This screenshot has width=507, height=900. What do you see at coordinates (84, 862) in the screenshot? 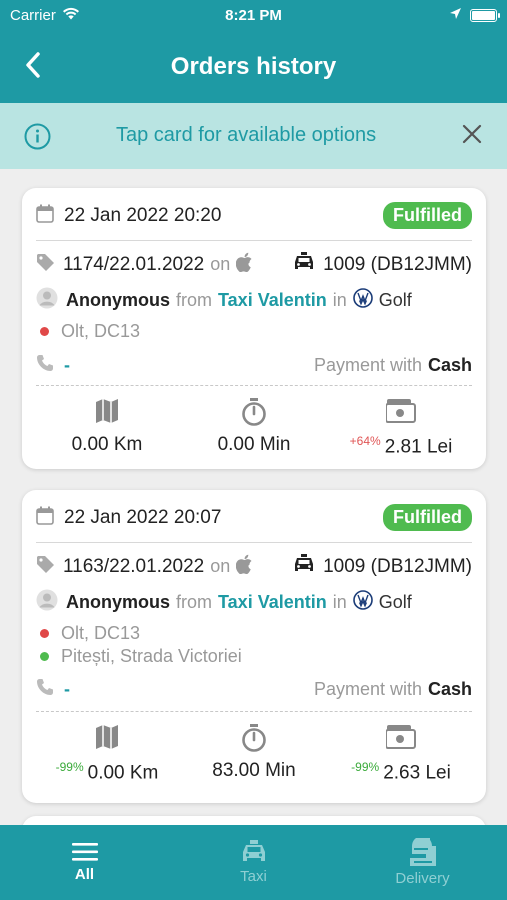
I see `tab-all: All` at bounding box center [84, 862].